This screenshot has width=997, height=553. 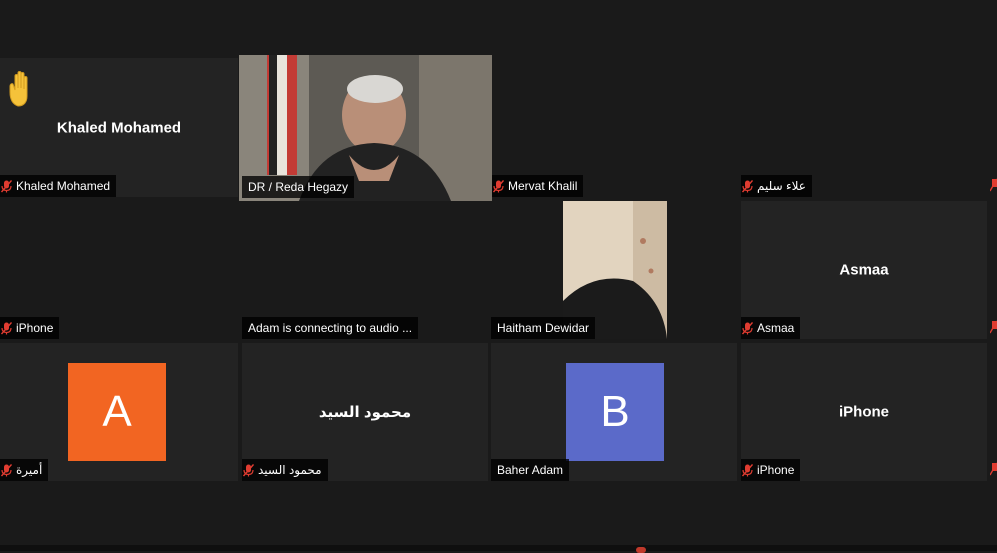 I want to click on participant-display-name: محمود السيد, so click(x=365, y=412).